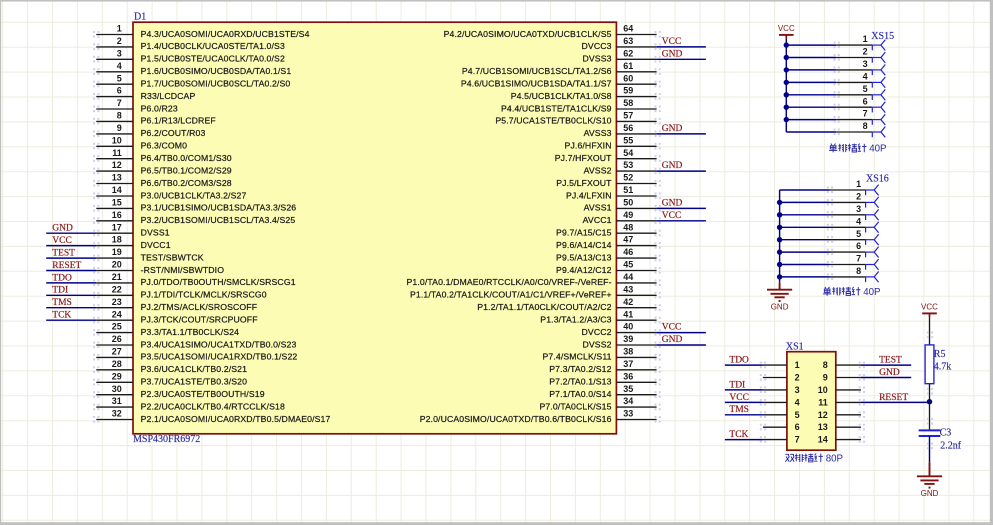  Describe the element at coordinates (940, 354) in the screenshot. I see `svg-text: R5` at that location.